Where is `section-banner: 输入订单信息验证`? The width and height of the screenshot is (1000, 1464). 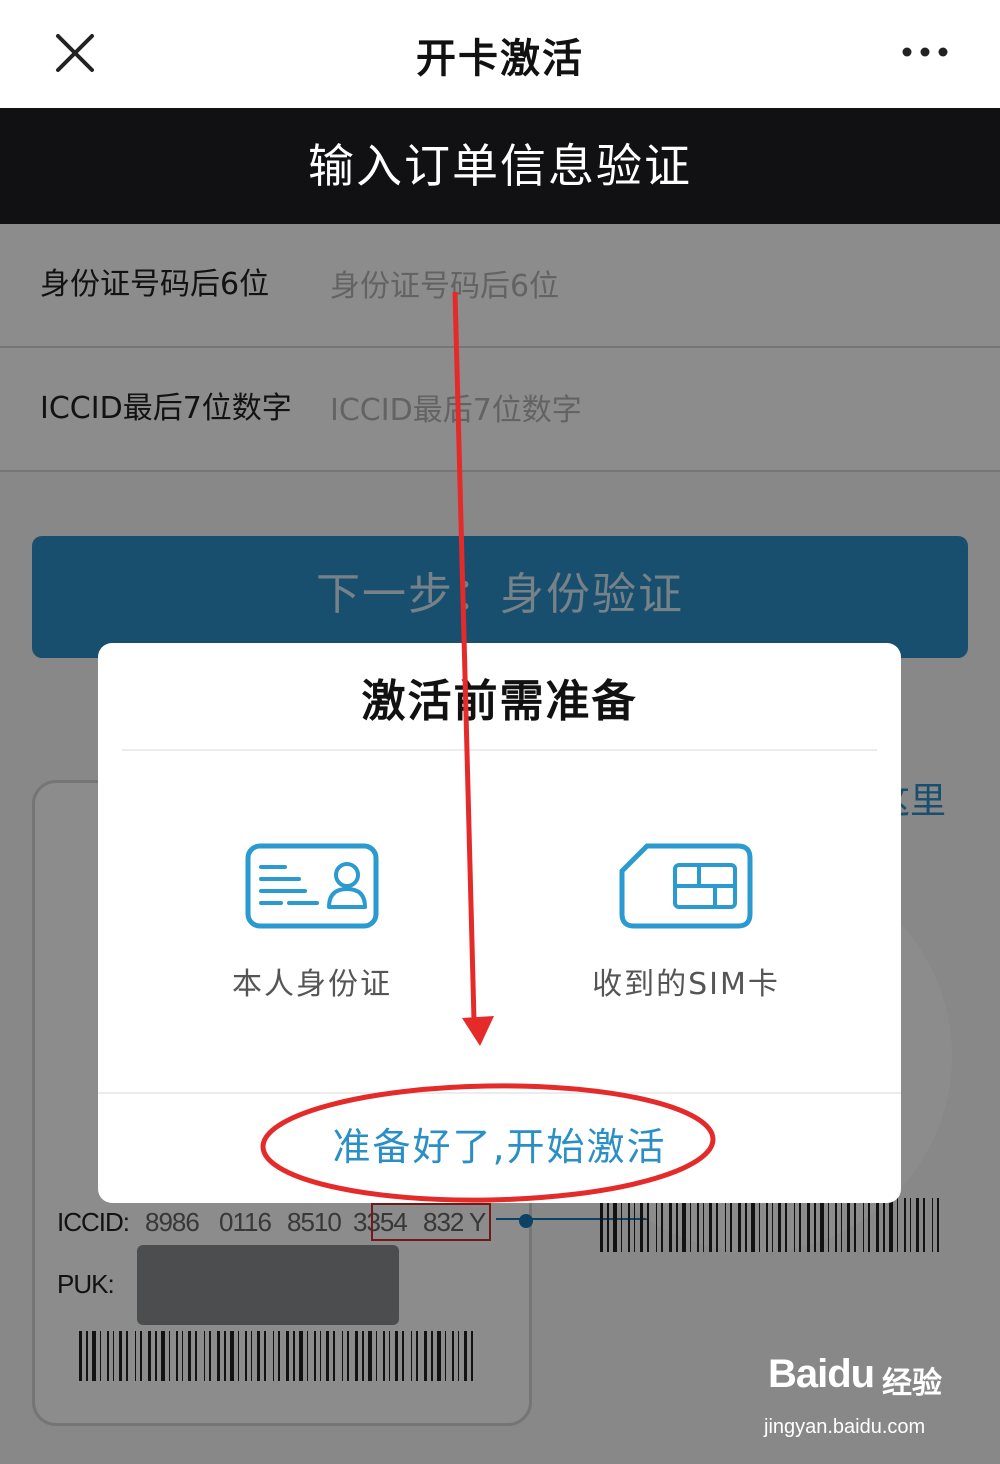
section-banner: 输入订单信息验证 is located at coordinates (500, 166).